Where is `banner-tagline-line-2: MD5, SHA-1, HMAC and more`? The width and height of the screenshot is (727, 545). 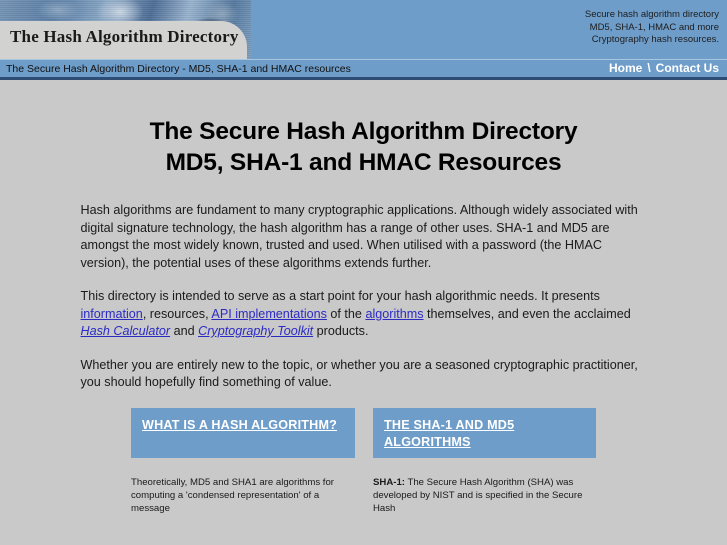 banner-tagline-line-2: MD5, SHA-1, HMAC and more is located at coordinates (654, 27).